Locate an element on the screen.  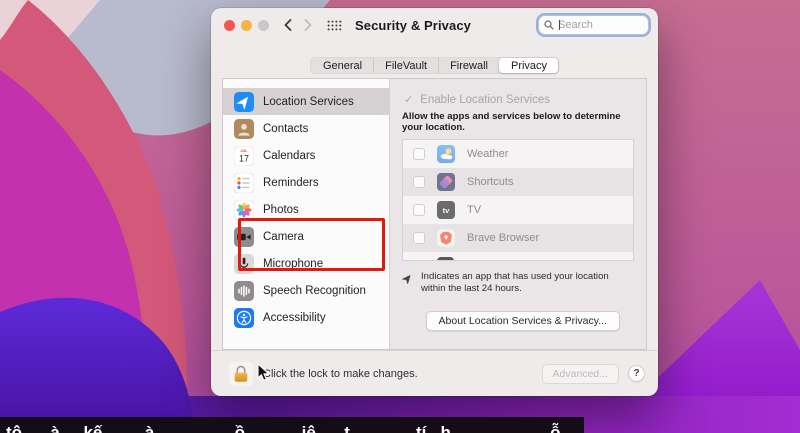
mouse-cursor is located at coordinates (263, 372).